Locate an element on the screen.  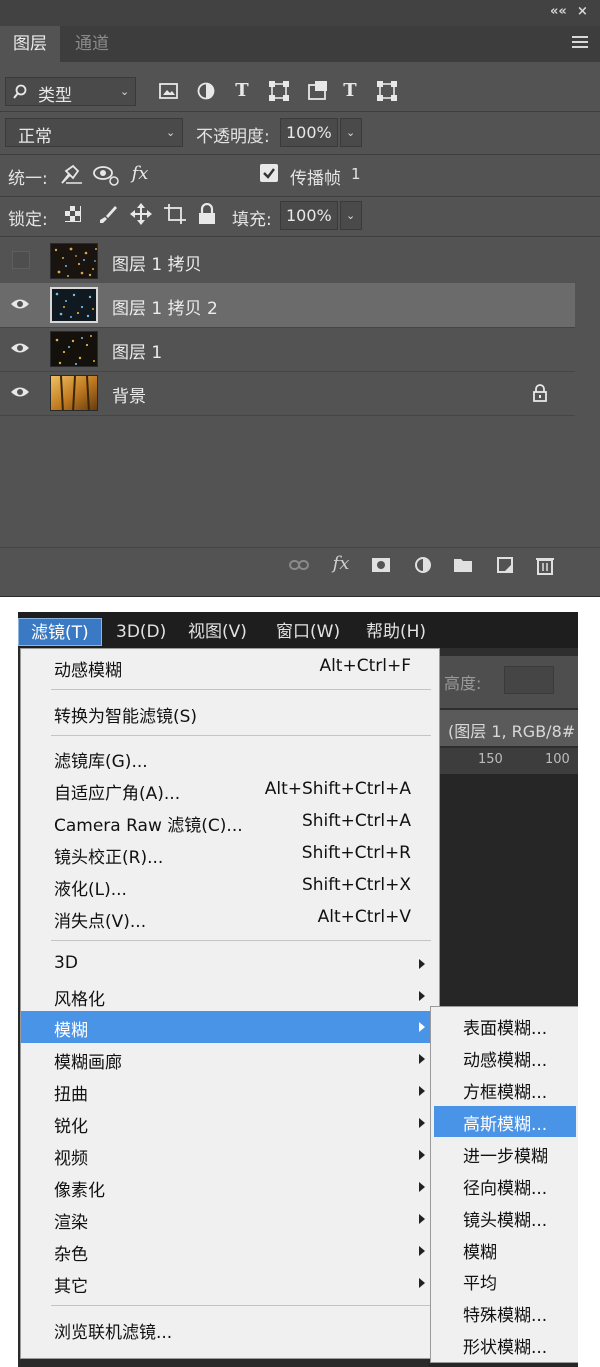
ruler-mark: 150 is located at coordinates (490, 759).